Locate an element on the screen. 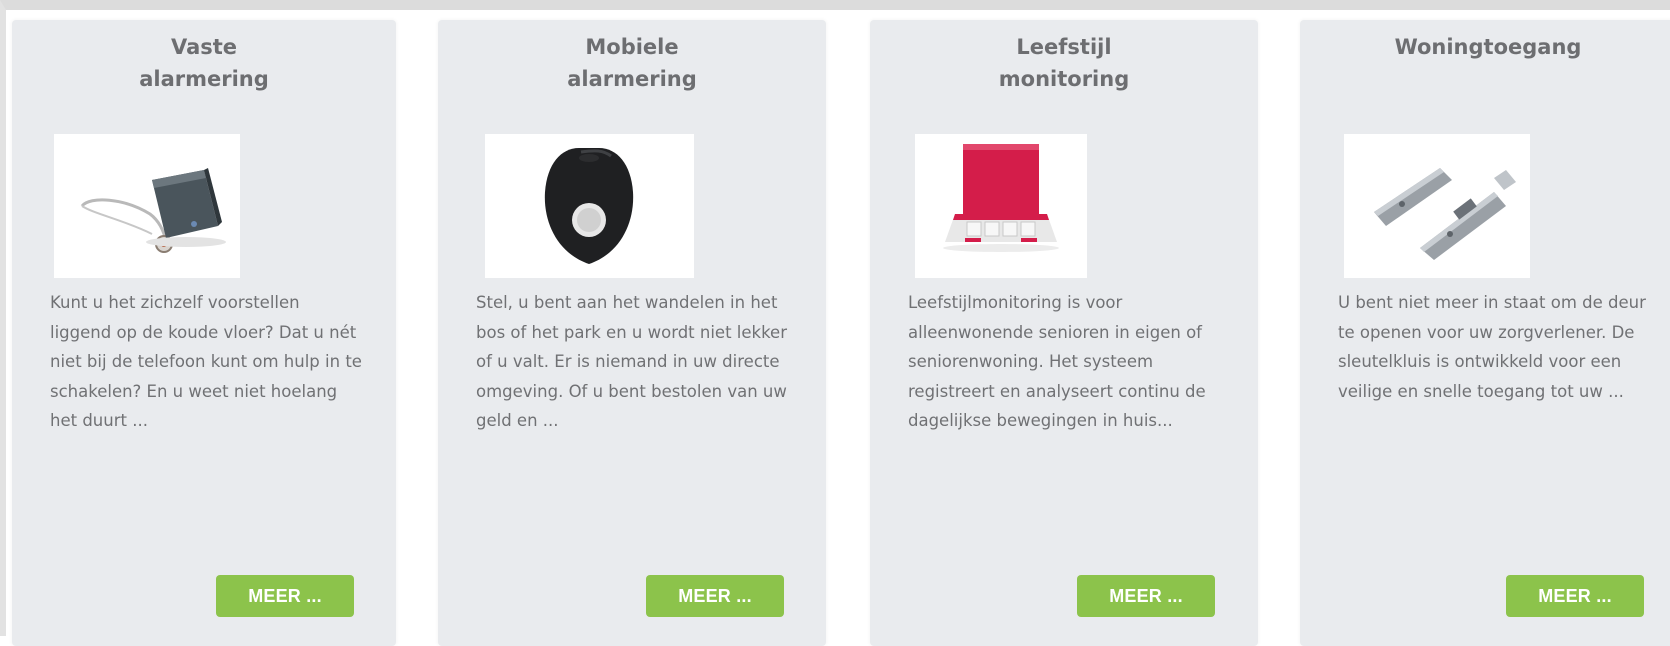 The width and height of the screenshot is (1670, 646). card-title-line1: Leefstijl is located at coordinates (1064, 47).